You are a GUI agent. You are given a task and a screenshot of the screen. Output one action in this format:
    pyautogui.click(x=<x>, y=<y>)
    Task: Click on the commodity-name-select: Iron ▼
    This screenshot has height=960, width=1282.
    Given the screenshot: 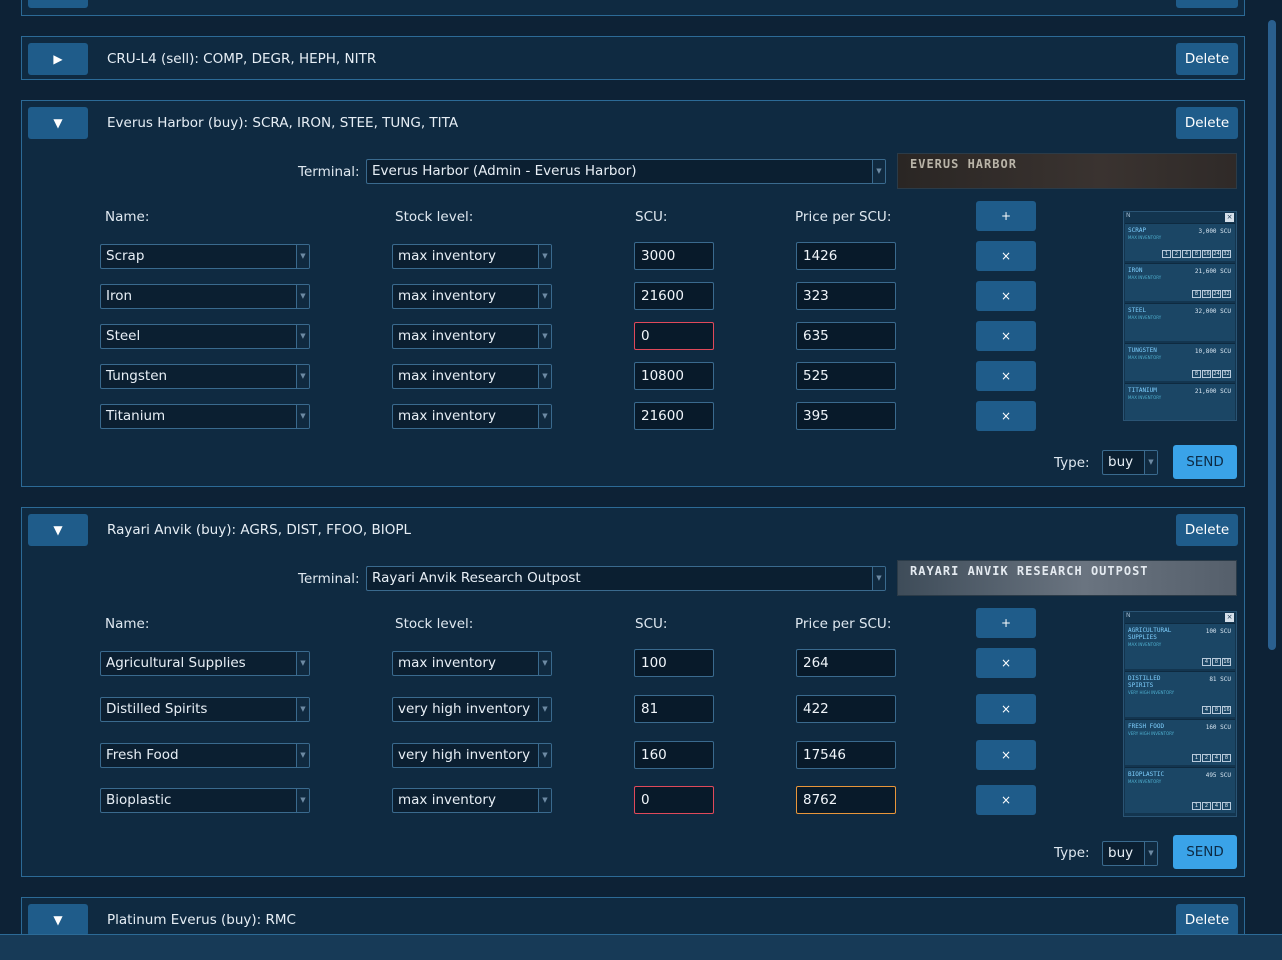 What is the action you would take?
    pyautogui.click(x=205, y=296)
    